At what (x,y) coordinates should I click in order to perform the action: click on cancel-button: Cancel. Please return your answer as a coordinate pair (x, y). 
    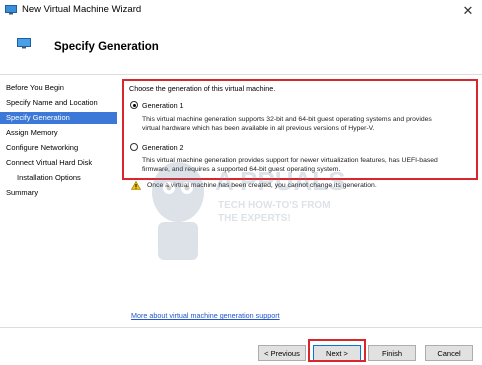
    Looking at the image, I should click on (449, 353).